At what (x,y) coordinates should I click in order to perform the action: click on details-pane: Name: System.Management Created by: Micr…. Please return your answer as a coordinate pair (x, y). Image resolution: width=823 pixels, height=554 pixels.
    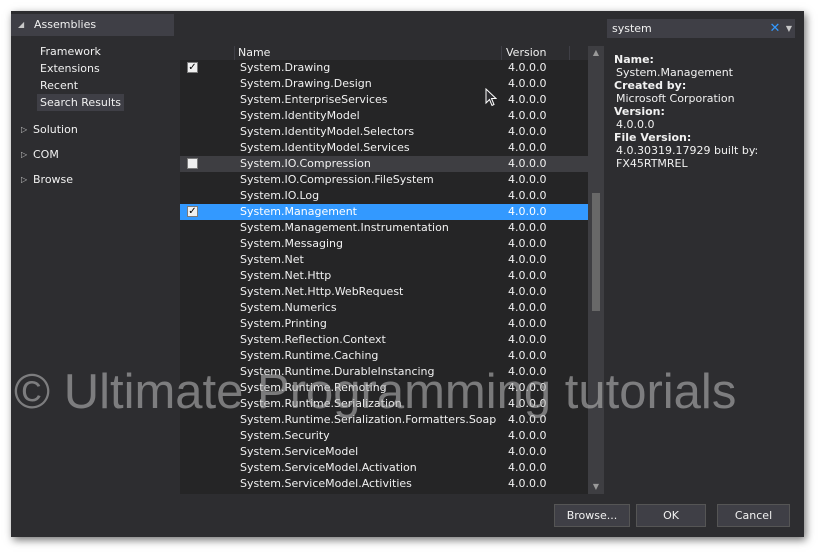
    Looking at the image, I should click on (708, 111).